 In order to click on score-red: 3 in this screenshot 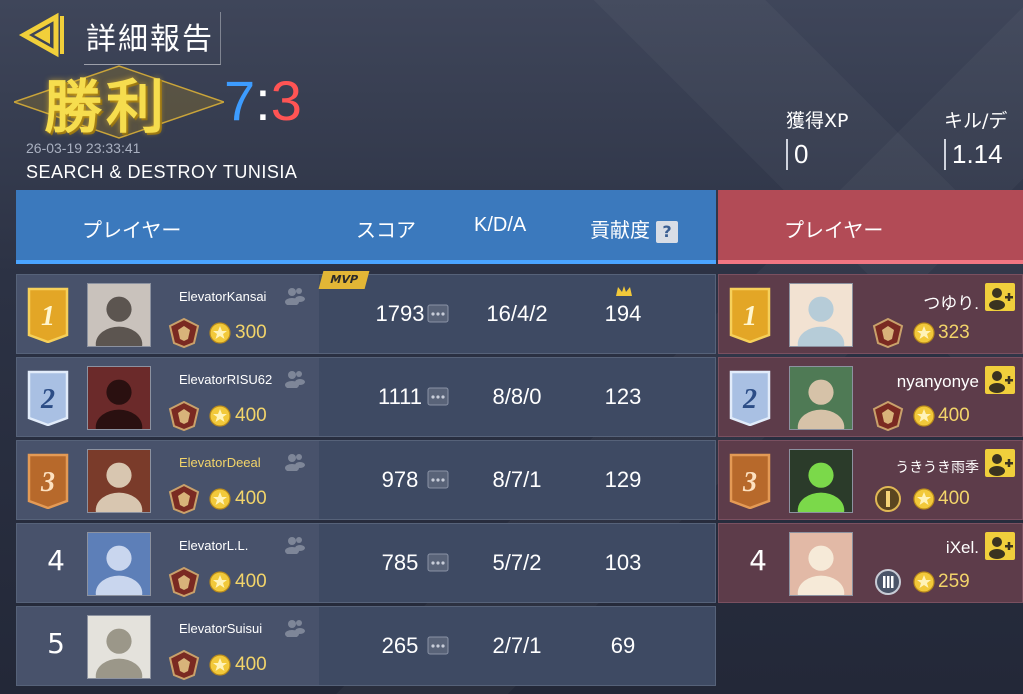, I will do `click(286, 100)`.